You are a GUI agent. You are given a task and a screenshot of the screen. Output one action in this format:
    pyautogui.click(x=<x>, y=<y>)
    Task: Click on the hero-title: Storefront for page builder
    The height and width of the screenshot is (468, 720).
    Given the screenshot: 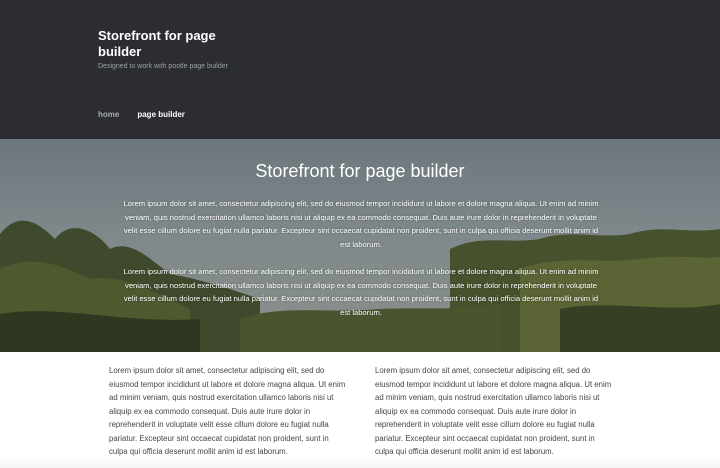 What is the action you would take?
    pyautogui.click(x=360, y=171)
    